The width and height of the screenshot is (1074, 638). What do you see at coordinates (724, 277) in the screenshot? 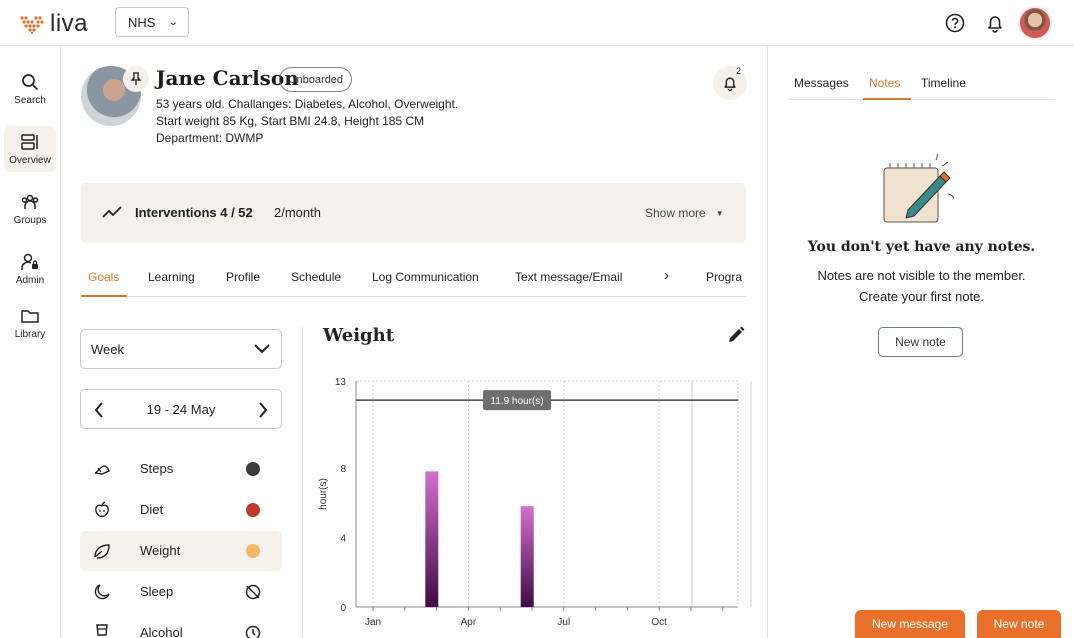
I see `tab-programs: Progra` at bounding box center [724, 277].